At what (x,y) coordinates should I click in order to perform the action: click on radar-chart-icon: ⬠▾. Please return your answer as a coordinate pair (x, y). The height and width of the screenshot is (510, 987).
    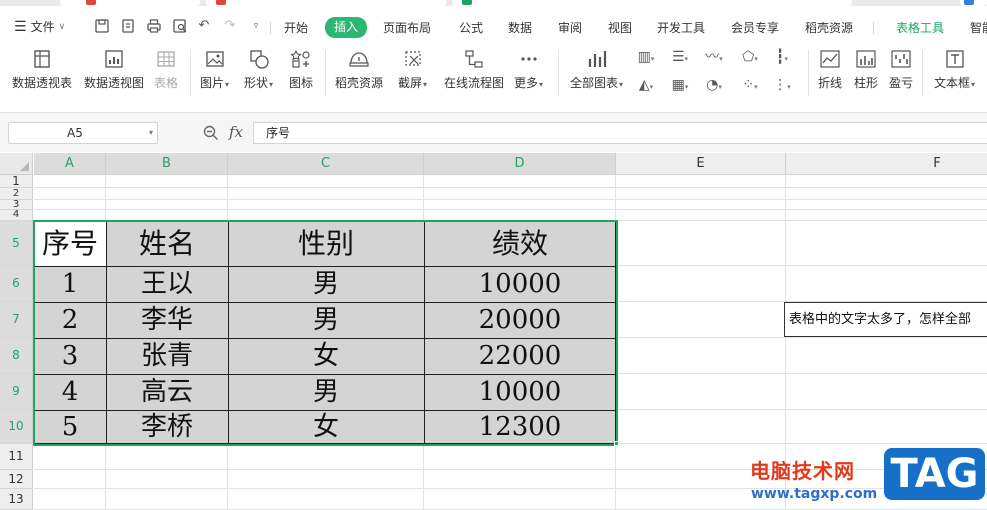
    Looking at the image, I should click on (750, 57).